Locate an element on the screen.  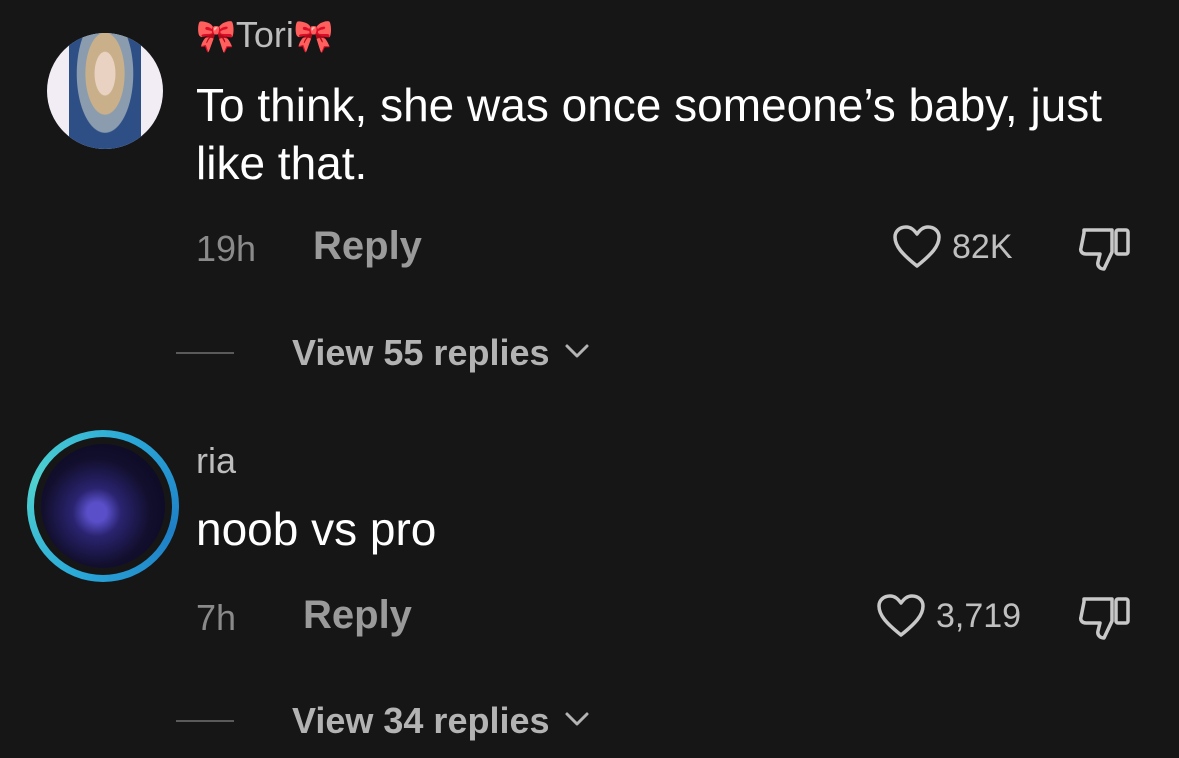
story-ring is located at coordinates (103, 506).